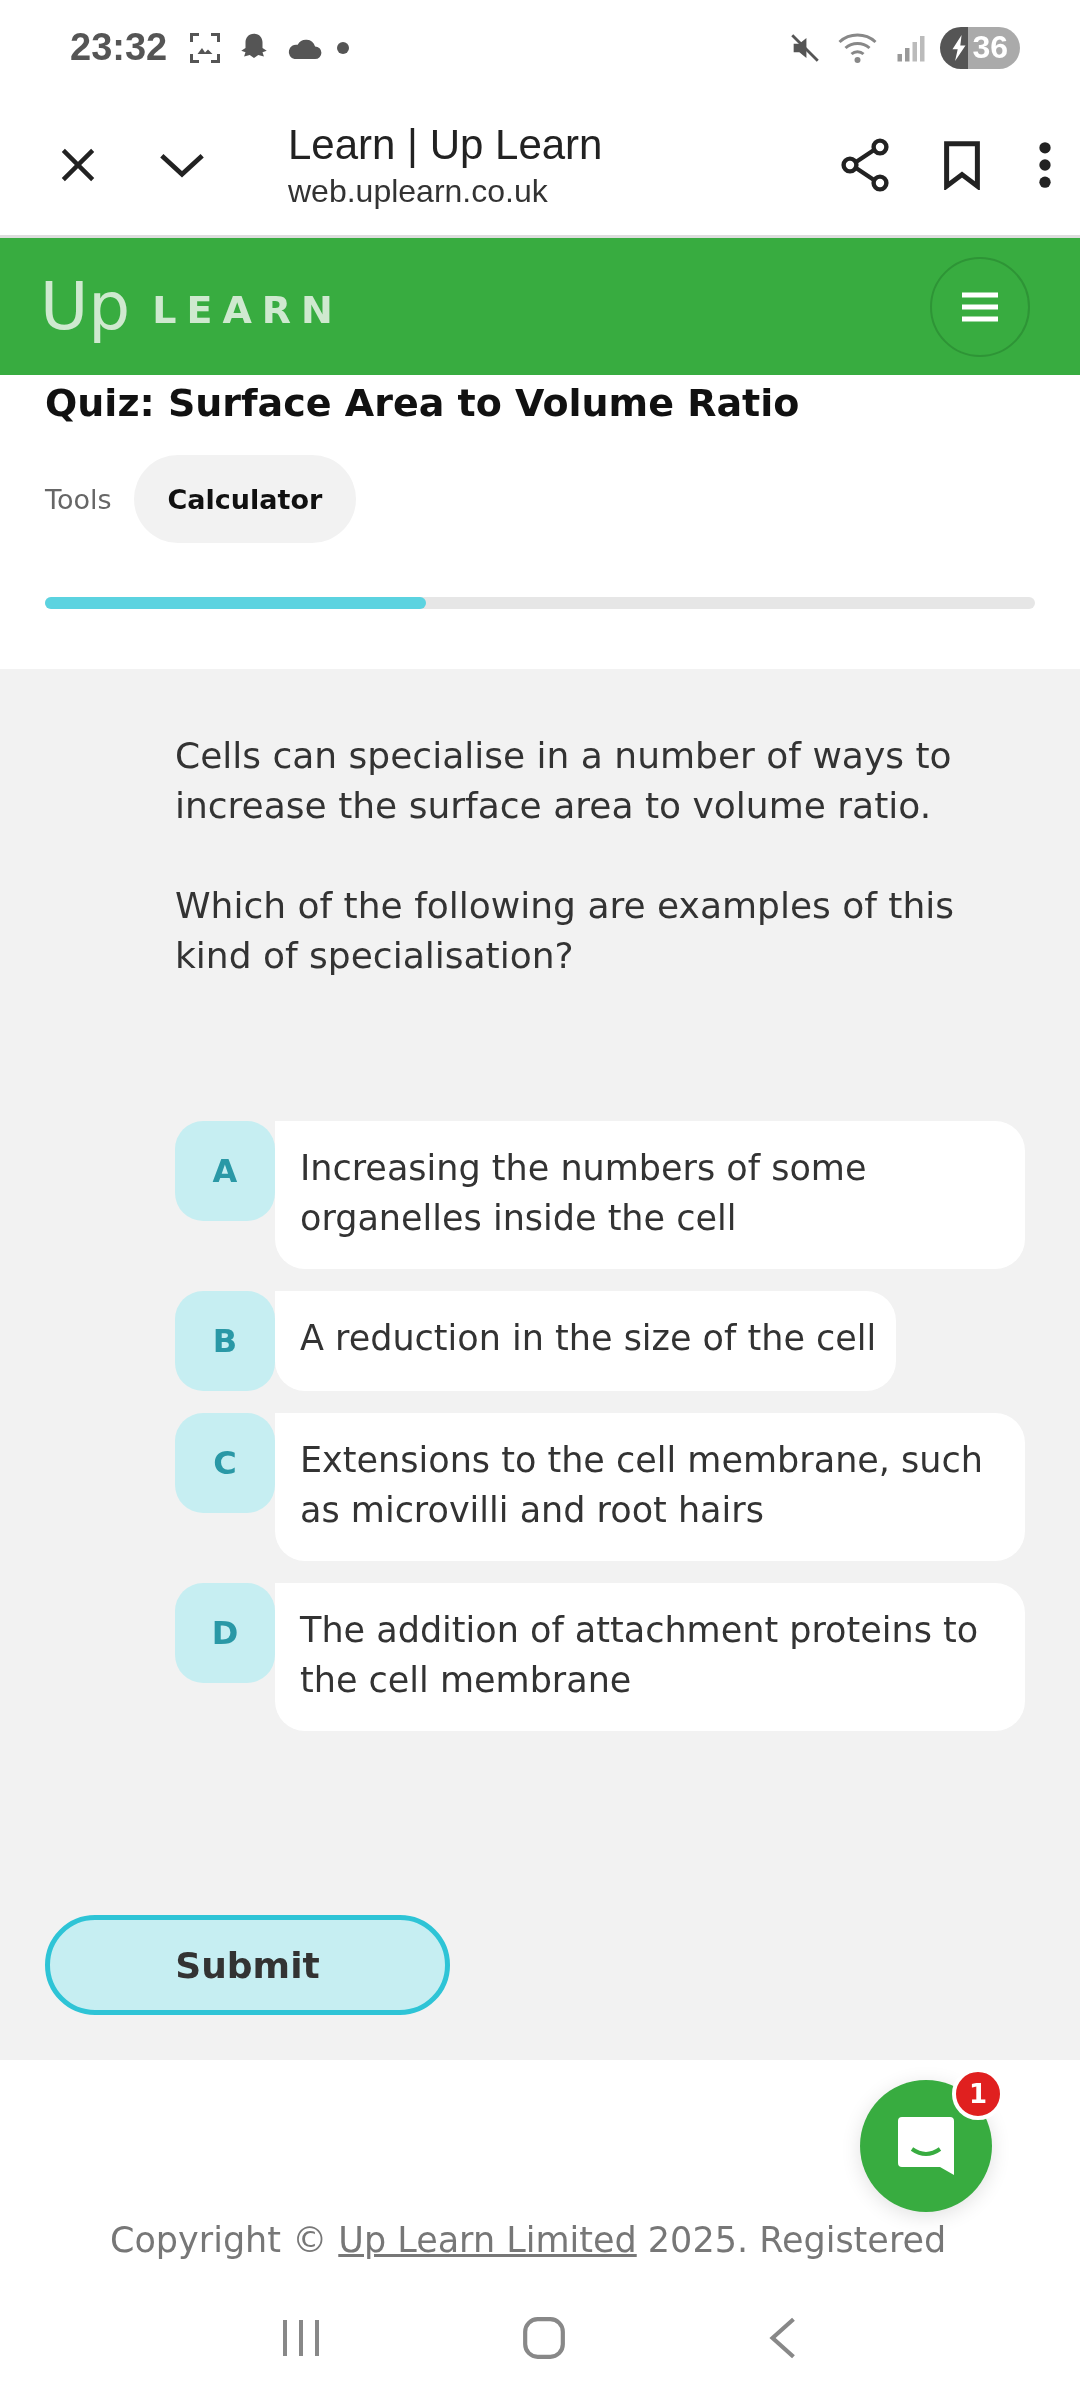 Image resolution: width=1080 pixels, height=2400 pixels. What do you see at coordinates (245, 499) in the screenshot?
I see `calculator-button: Calculator` at bounding box center [245, 499].